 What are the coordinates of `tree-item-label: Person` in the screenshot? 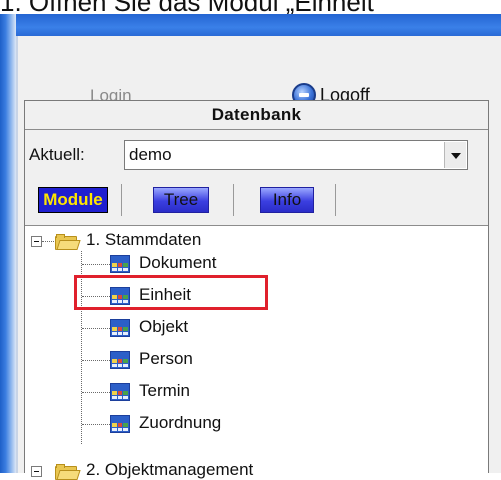 It's located at (166, 358).